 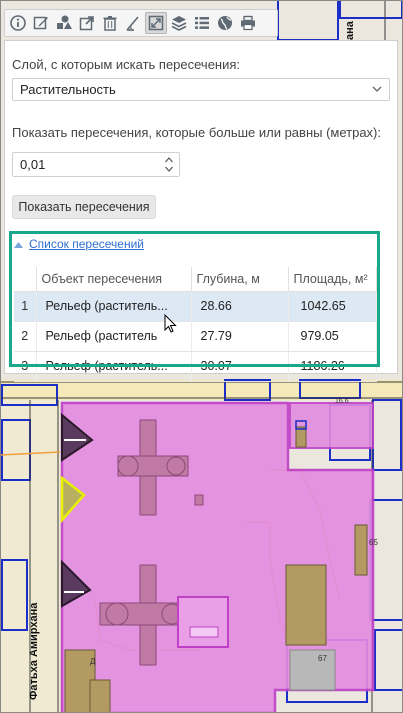 What do you see at coordinates (350, 30) in the screenshot?
I see `street-label-top: ана` at bounding box center [350, 30].